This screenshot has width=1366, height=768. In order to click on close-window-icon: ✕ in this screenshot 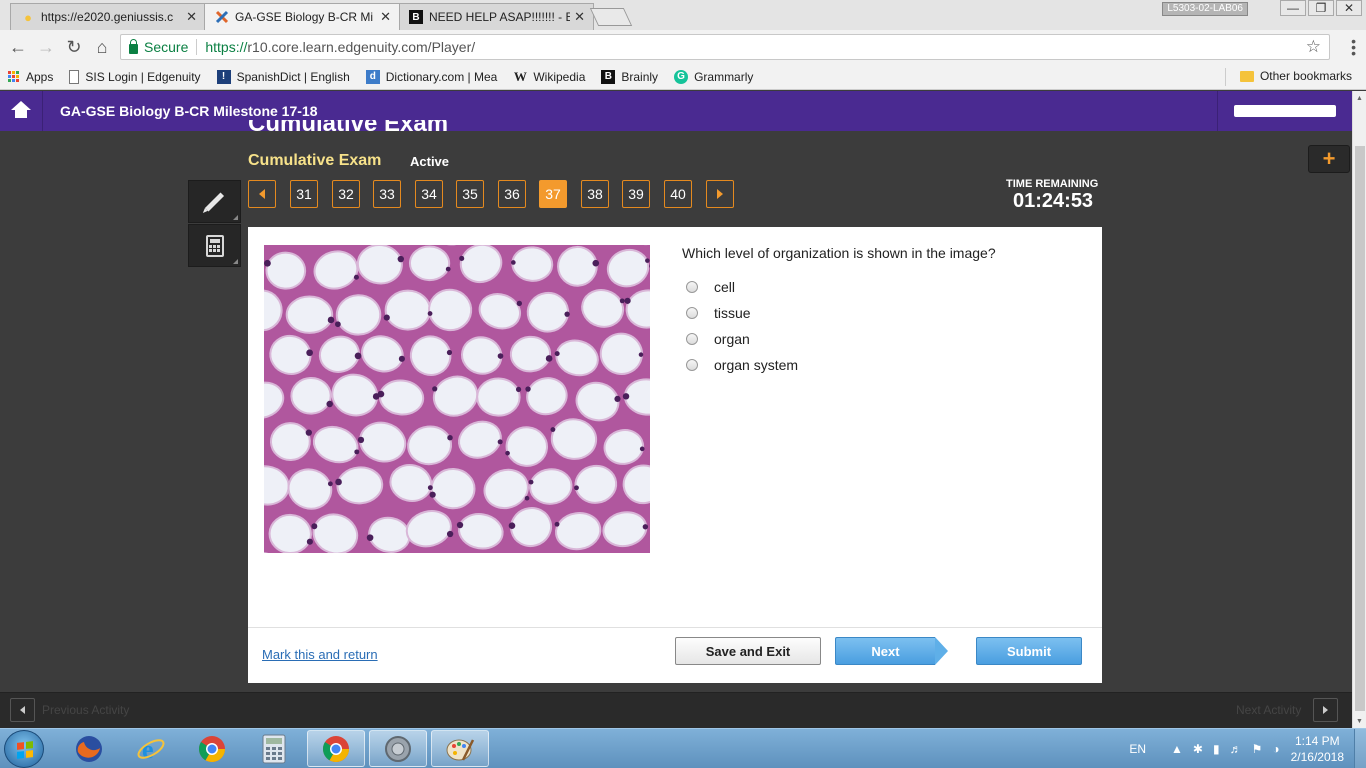, I will do `click(1349, 8)`.